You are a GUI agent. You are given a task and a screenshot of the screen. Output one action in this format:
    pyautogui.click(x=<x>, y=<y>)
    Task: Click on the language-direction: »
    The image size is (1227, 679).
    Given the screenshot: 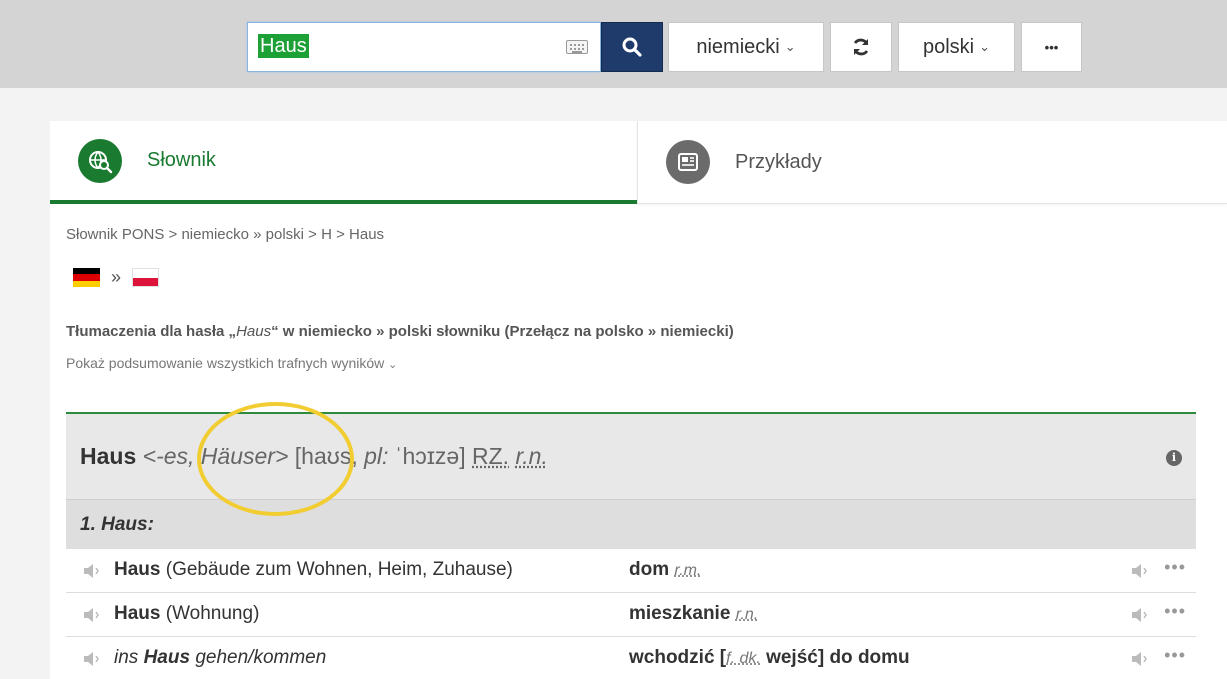 What is the action you would take?
    pyautogui.click(x=116, y=277)
    